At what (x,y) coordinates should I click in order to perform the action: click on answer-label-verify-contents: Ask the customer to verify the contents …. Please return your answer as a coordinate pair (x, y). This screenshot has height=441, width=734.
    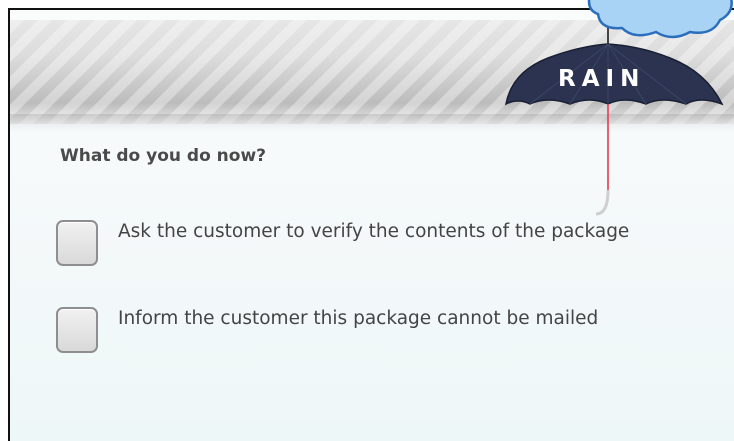
    Looking at the image, I should click on (378, 232).